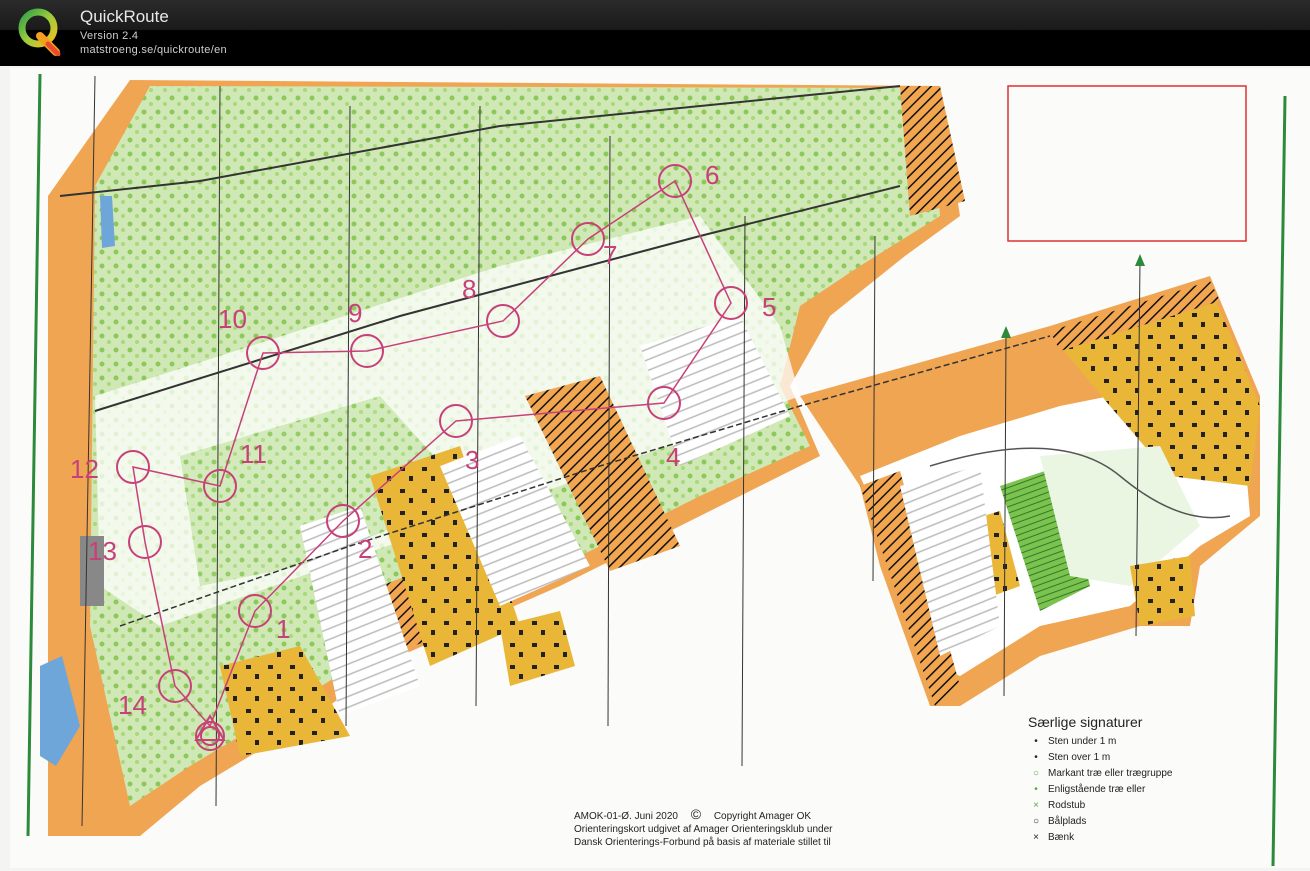  I want to click on distinct-tree-icon: ○, so click(1036, 773).